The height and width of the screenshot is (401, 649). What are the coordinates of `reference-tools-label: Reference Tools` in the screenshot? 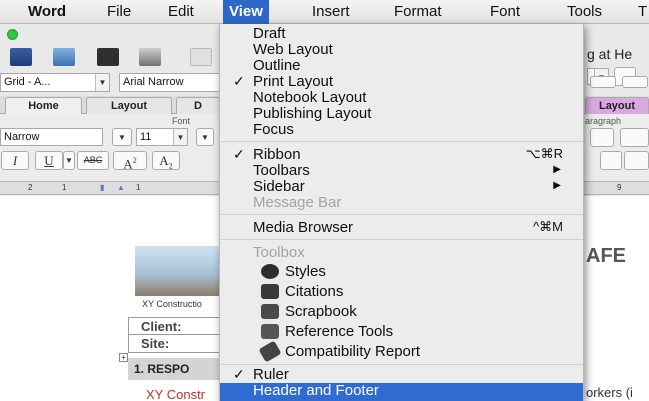 It's located at (339, 331).